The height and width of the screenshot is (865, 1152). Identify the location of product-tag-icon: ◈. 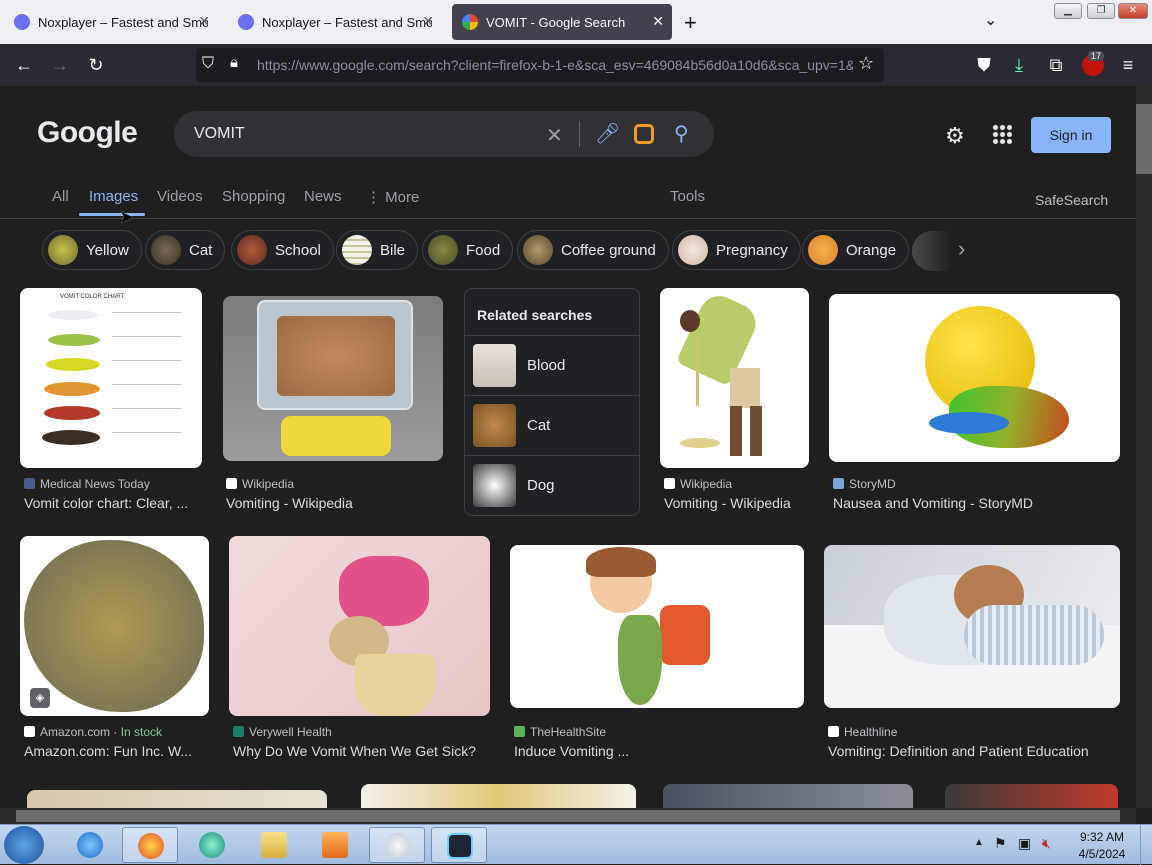
(40, 698).